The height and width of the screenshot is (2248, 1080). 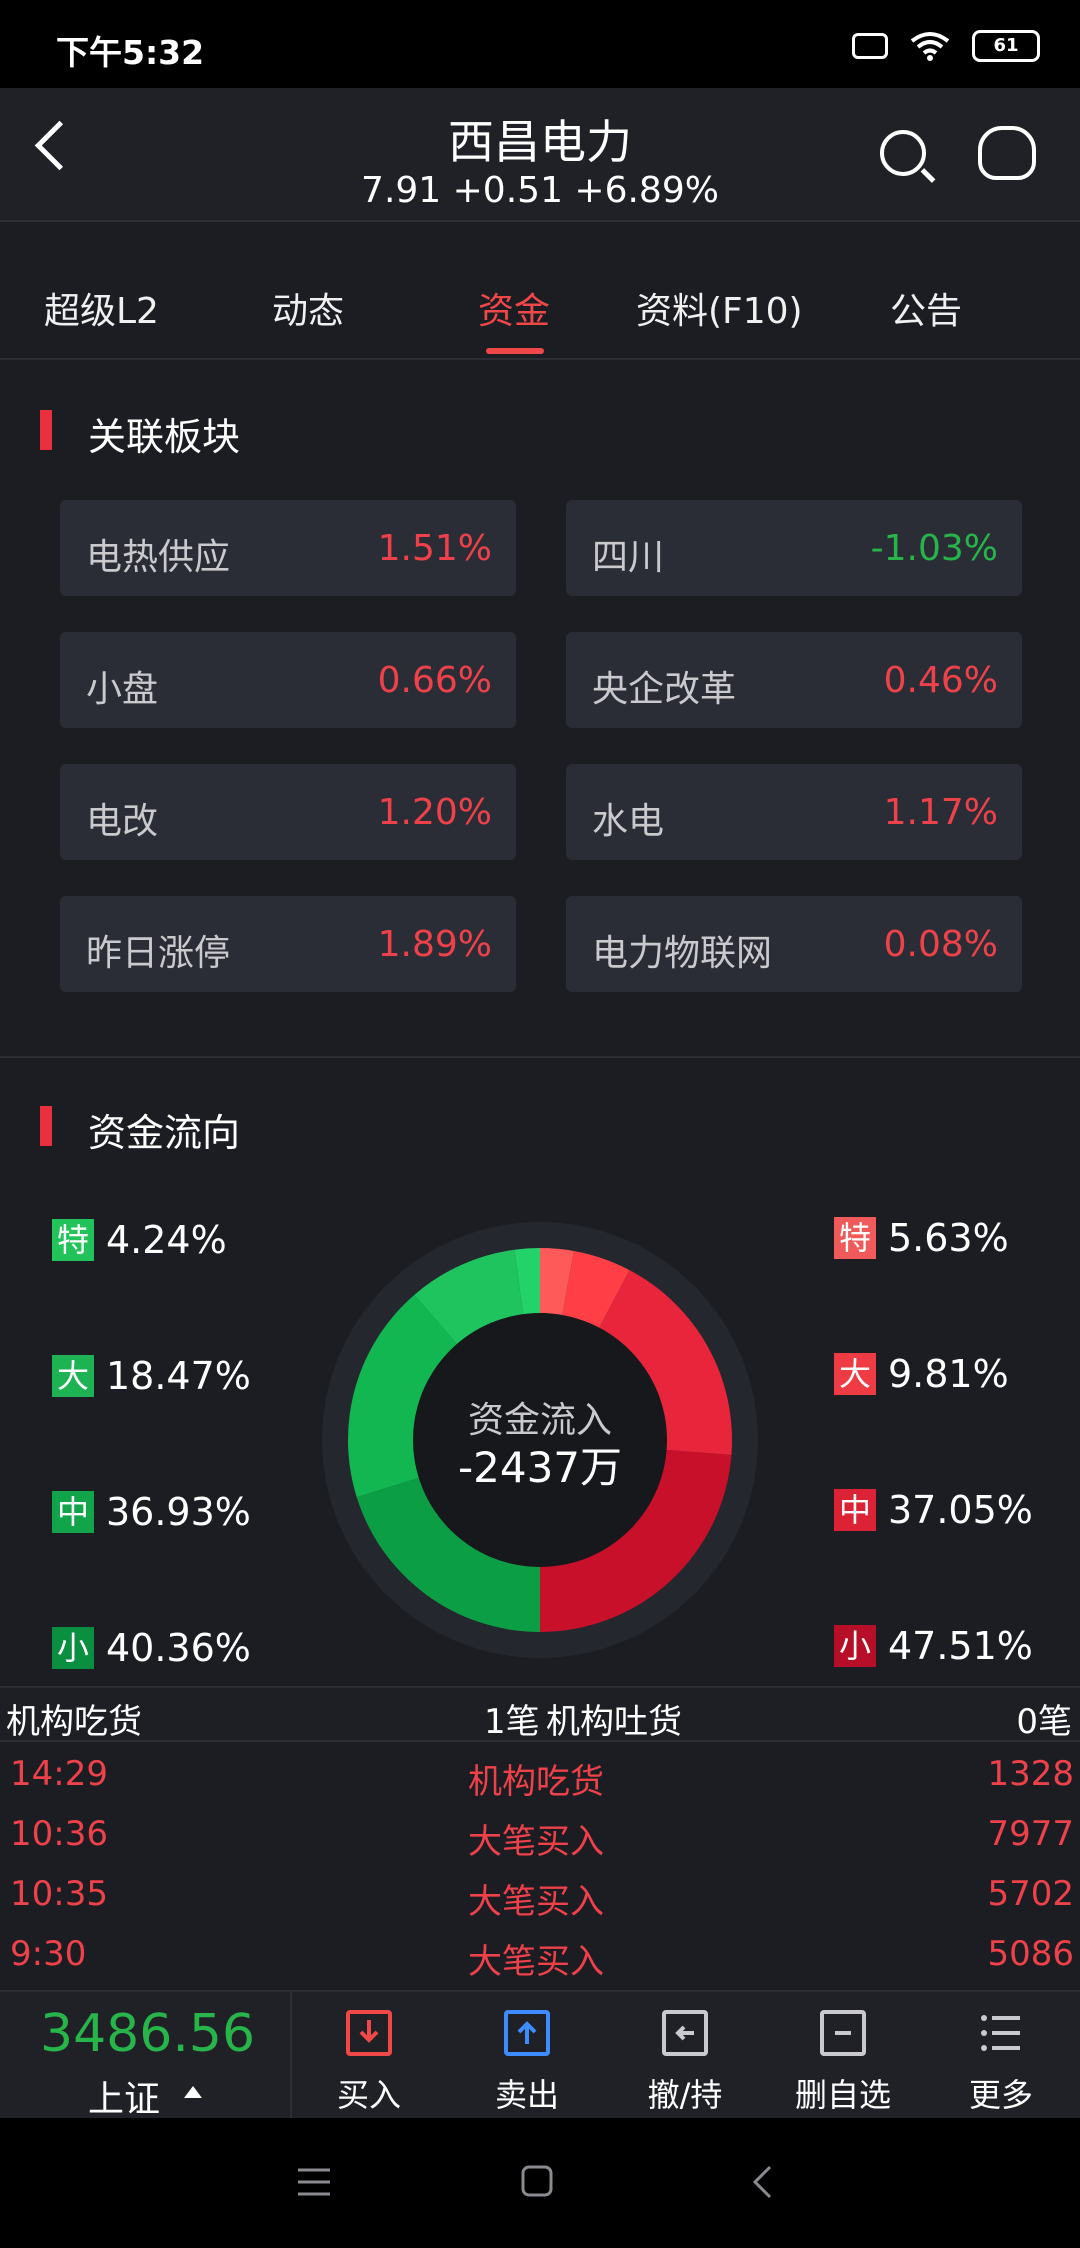 I want to click on sector-name: 电热供应, so click(x=158, y=557).